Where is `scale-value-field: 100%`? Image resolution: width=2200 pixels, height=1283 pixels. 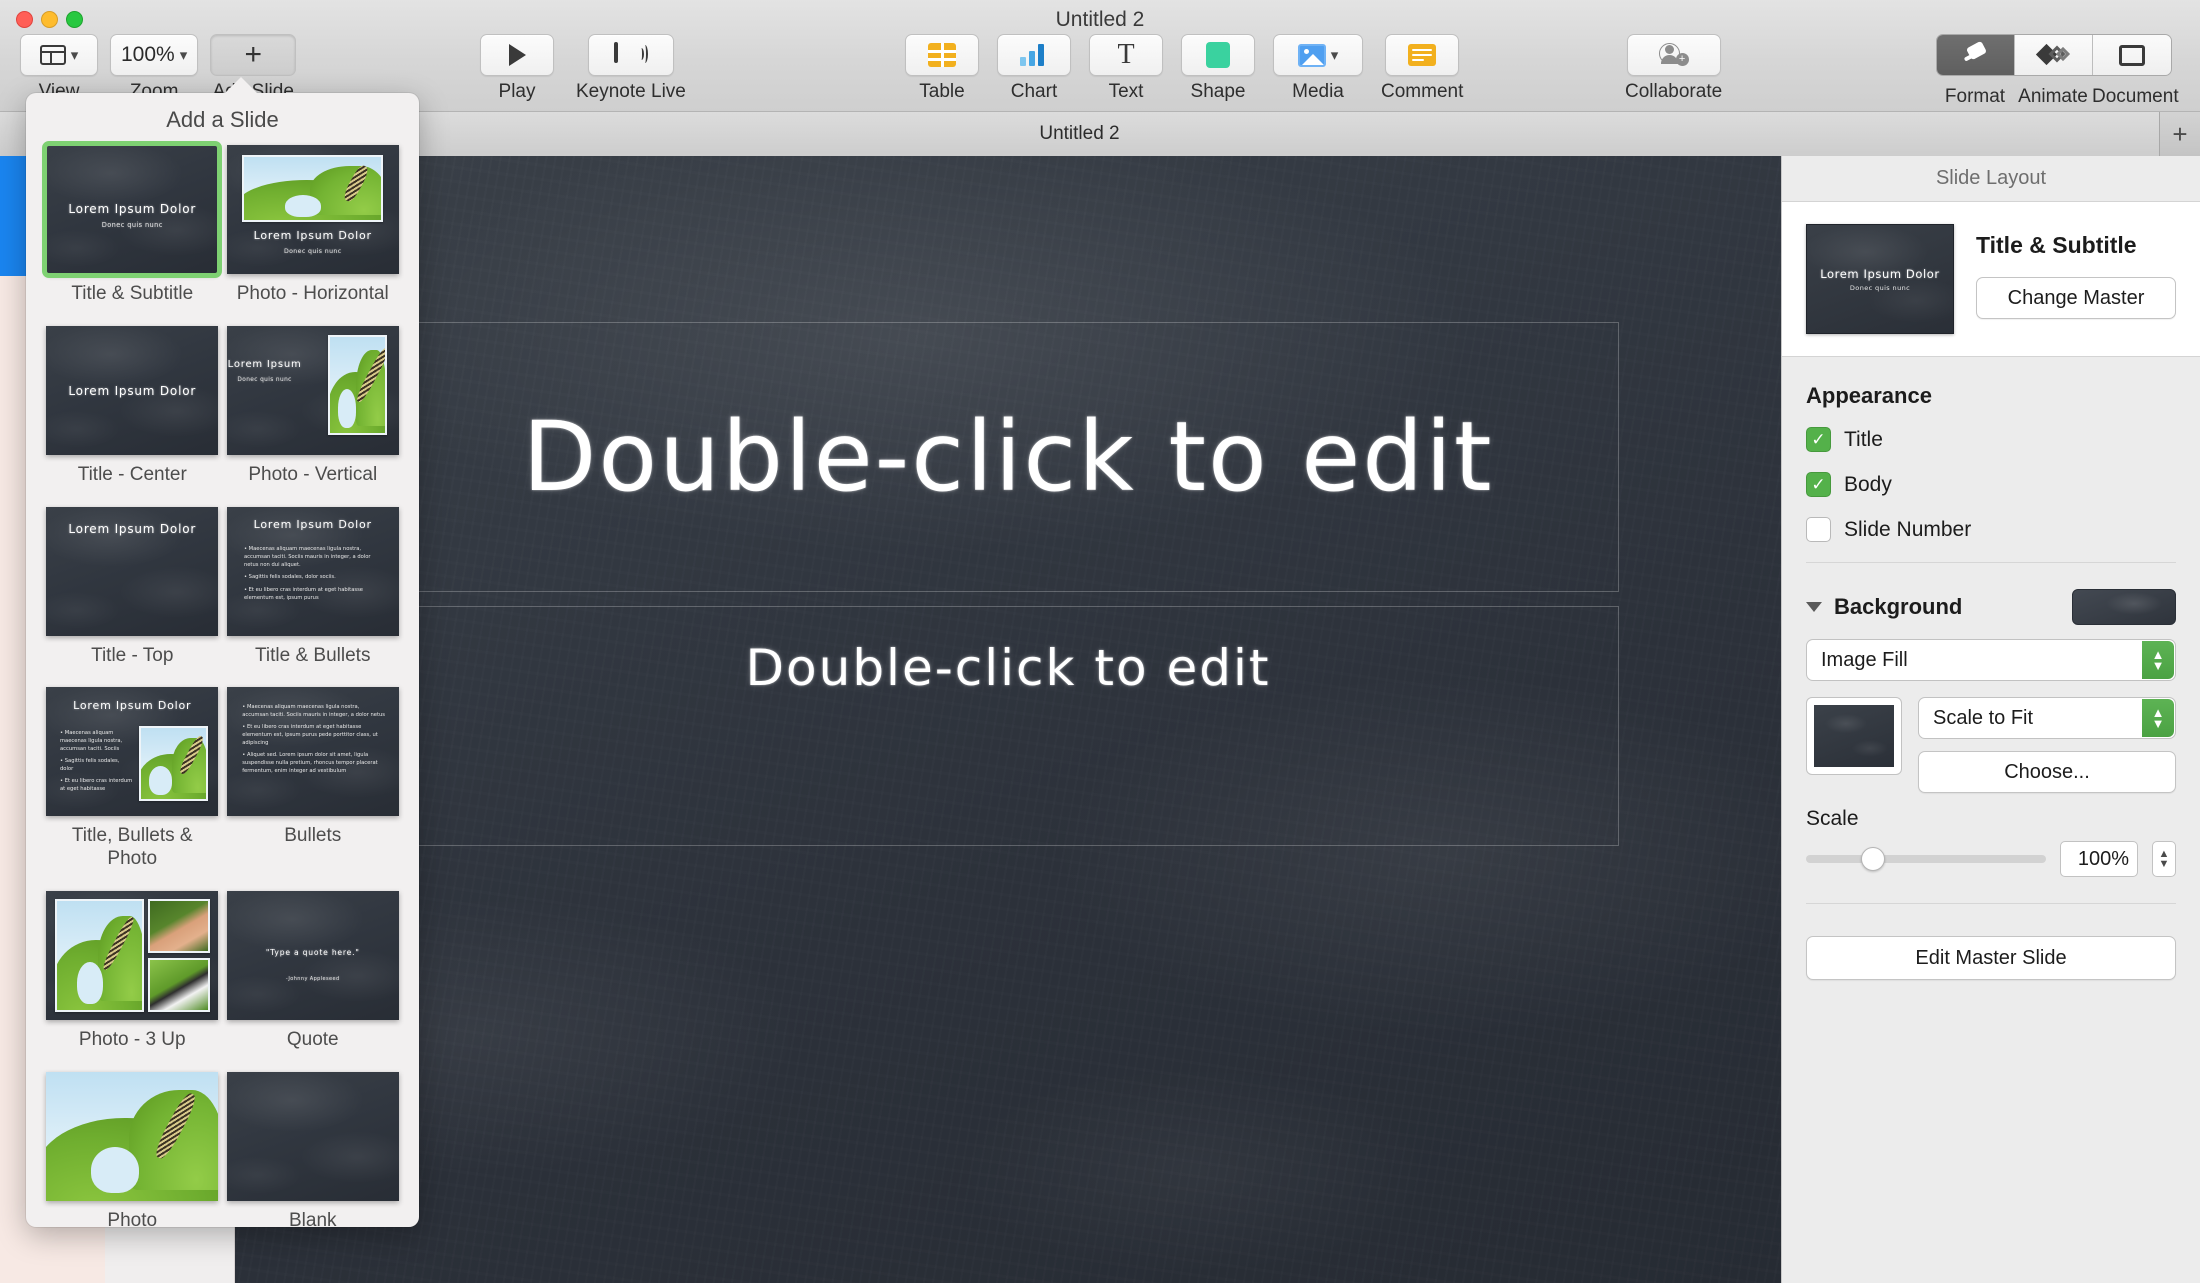 scale-value-field: 100% is located at coordinates (2099, 859).